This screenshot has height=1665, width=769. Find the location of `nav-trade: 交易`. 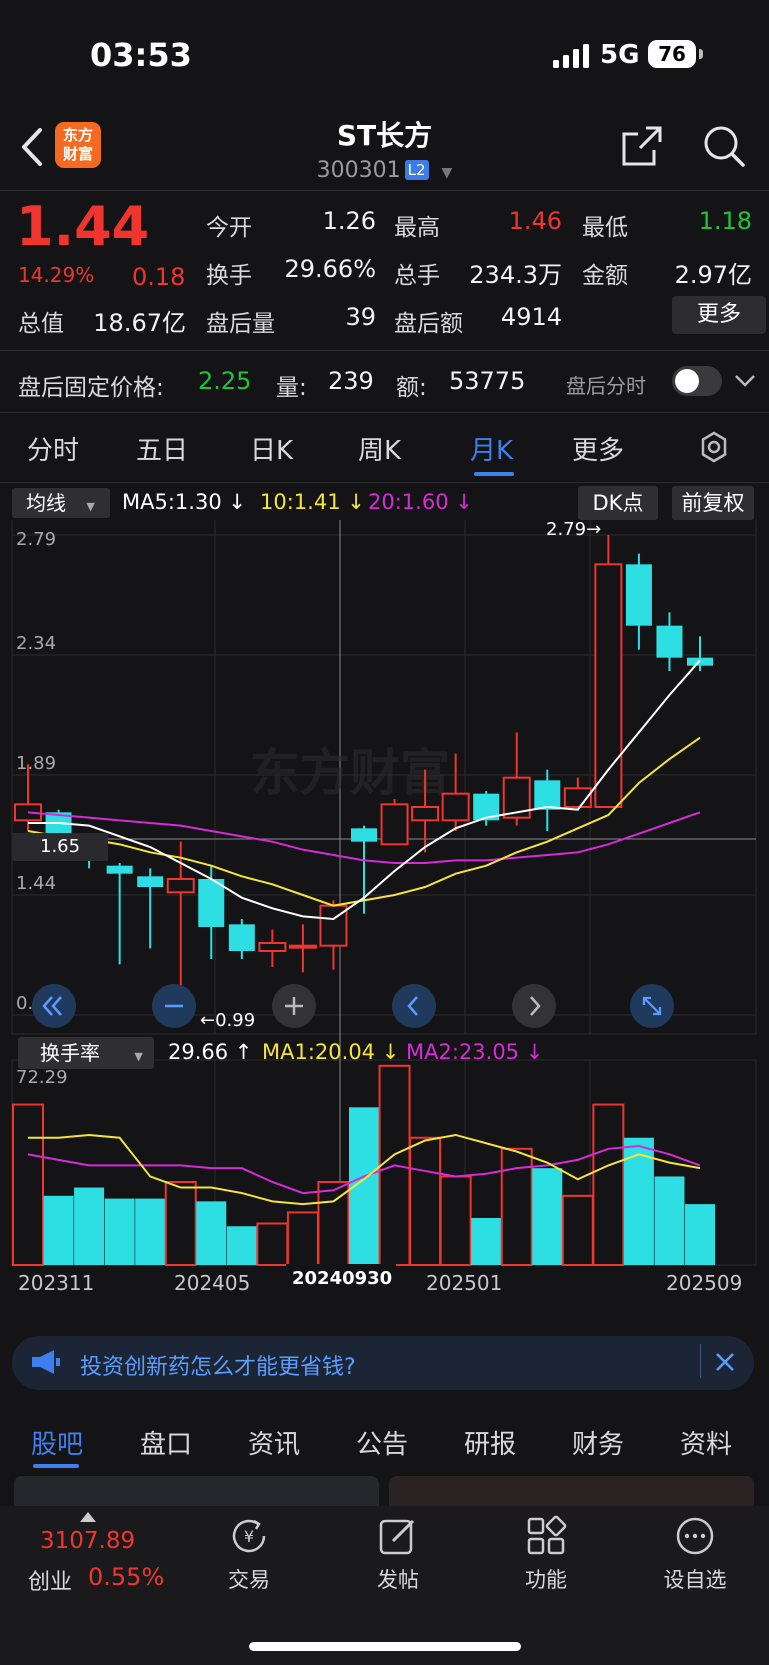

nav-trade: 交易 is located at coordinates (249, 1579).